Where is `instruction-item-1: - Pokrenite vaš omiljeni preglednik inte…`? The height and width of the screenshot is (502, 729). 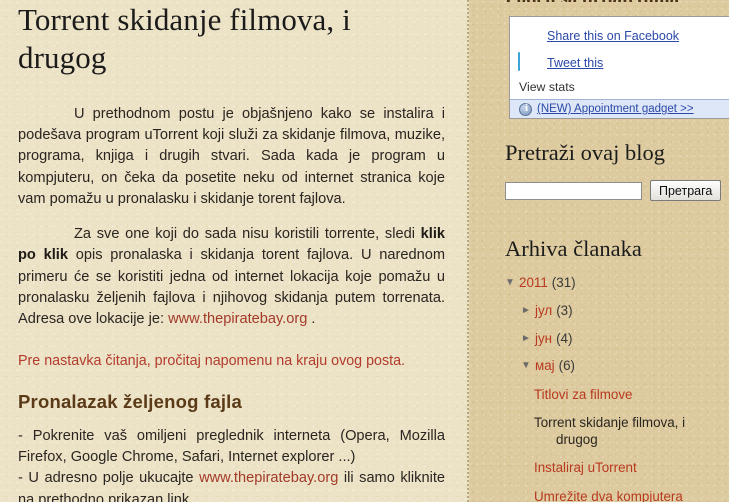 instruction-item-1: - Pokrenite vaš omiljeni preglednik inte… is located at coordinates (231, 446).